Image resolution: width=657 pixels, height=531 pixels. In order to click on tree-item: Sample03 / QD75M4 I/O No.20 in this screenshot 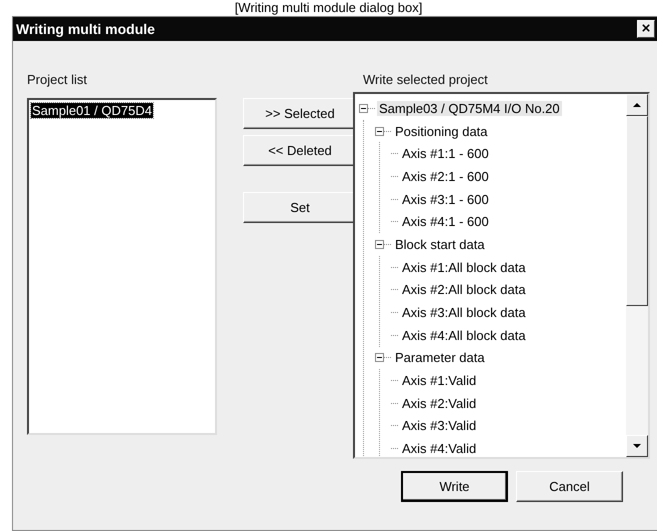, I will do `click(469, 108)`.